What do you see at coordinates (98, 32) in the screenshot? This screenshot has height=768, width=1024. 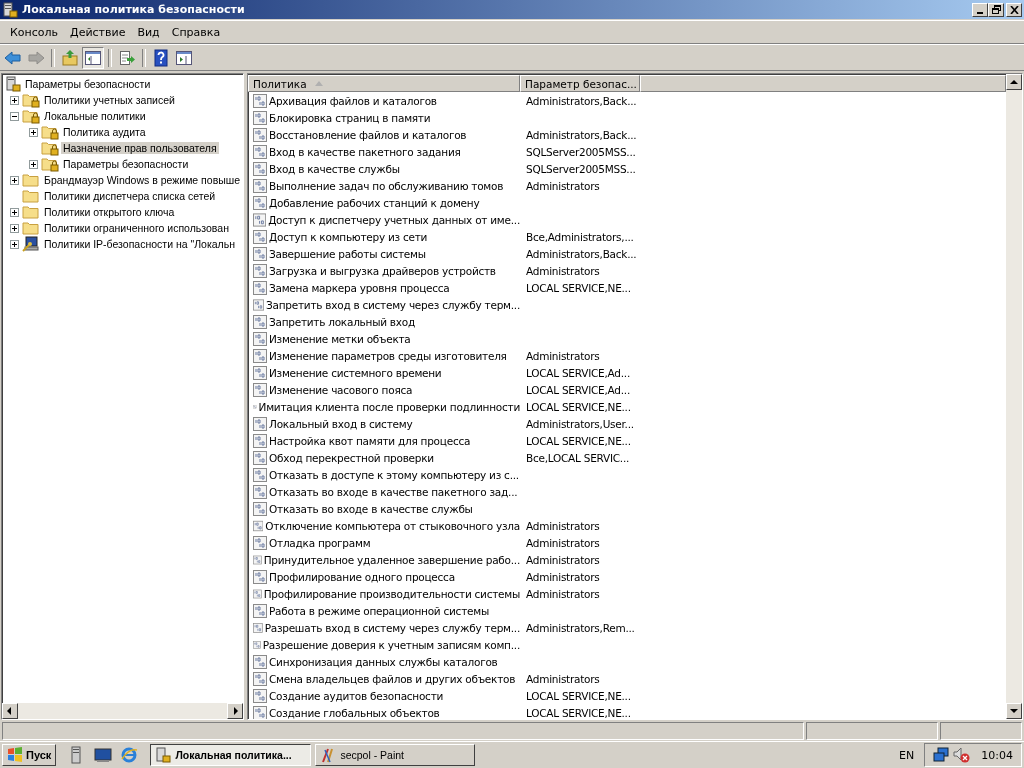 I see `menu-item: Действие` at bounding box center [98, 32].